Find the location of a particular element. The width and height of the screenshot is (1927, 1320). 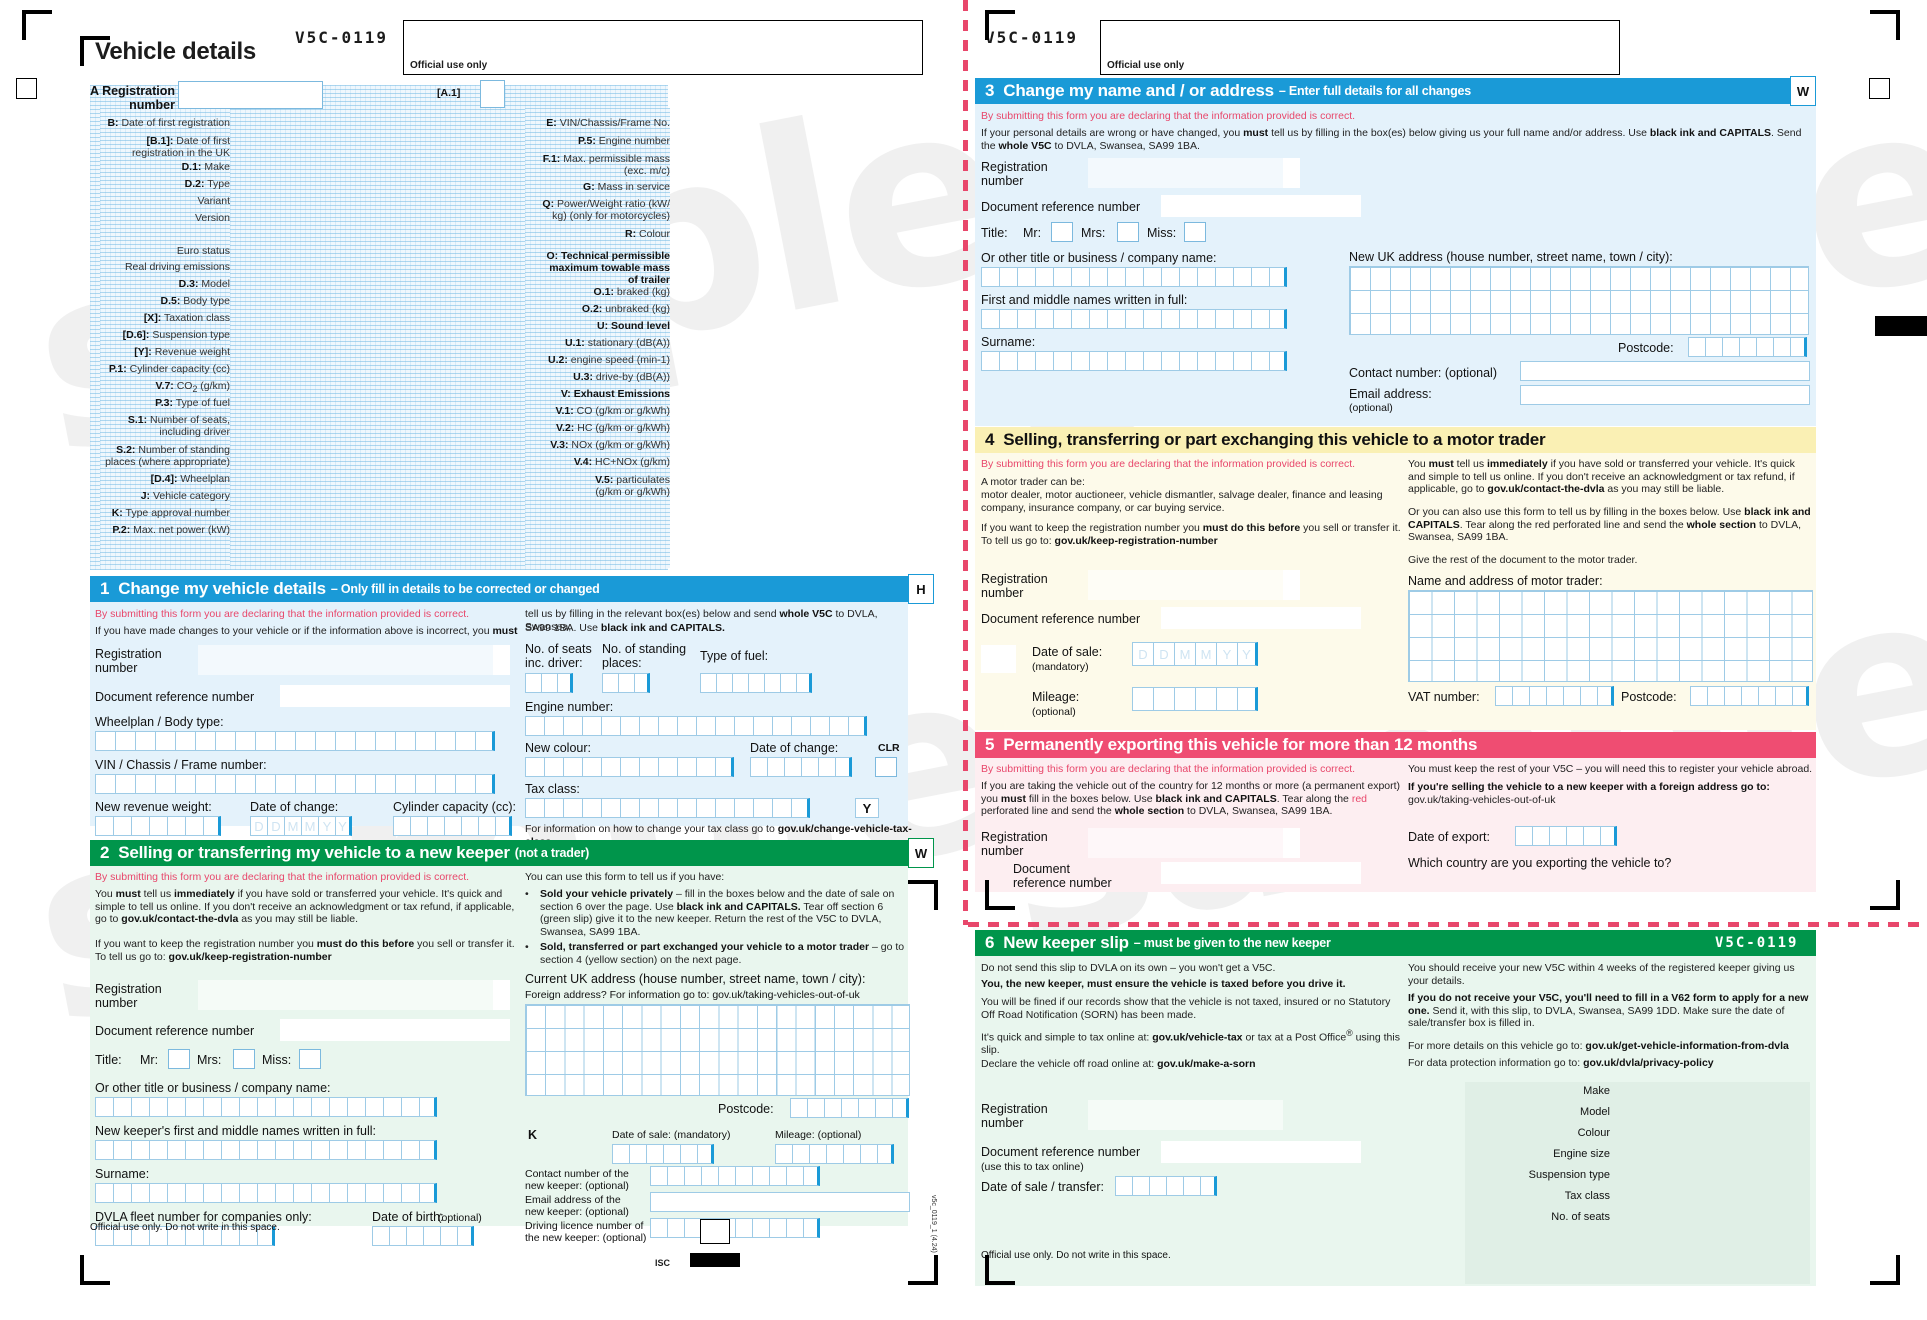

section2-address-grid is located at coordinates (717, 1050).